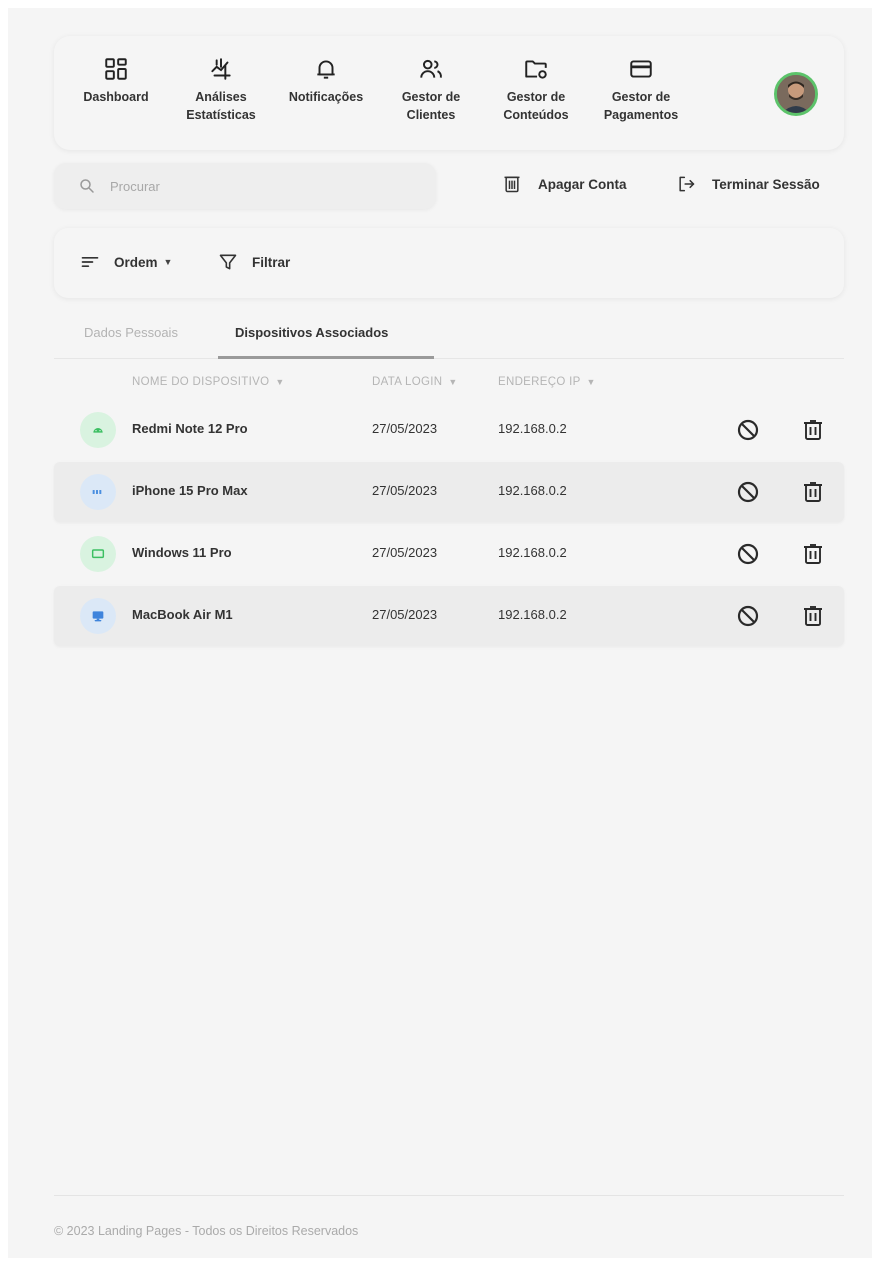  I want to click on table-row: iPhone 15 Pro Max 27/05/2023 192.168.0.2, so click(449, 492).